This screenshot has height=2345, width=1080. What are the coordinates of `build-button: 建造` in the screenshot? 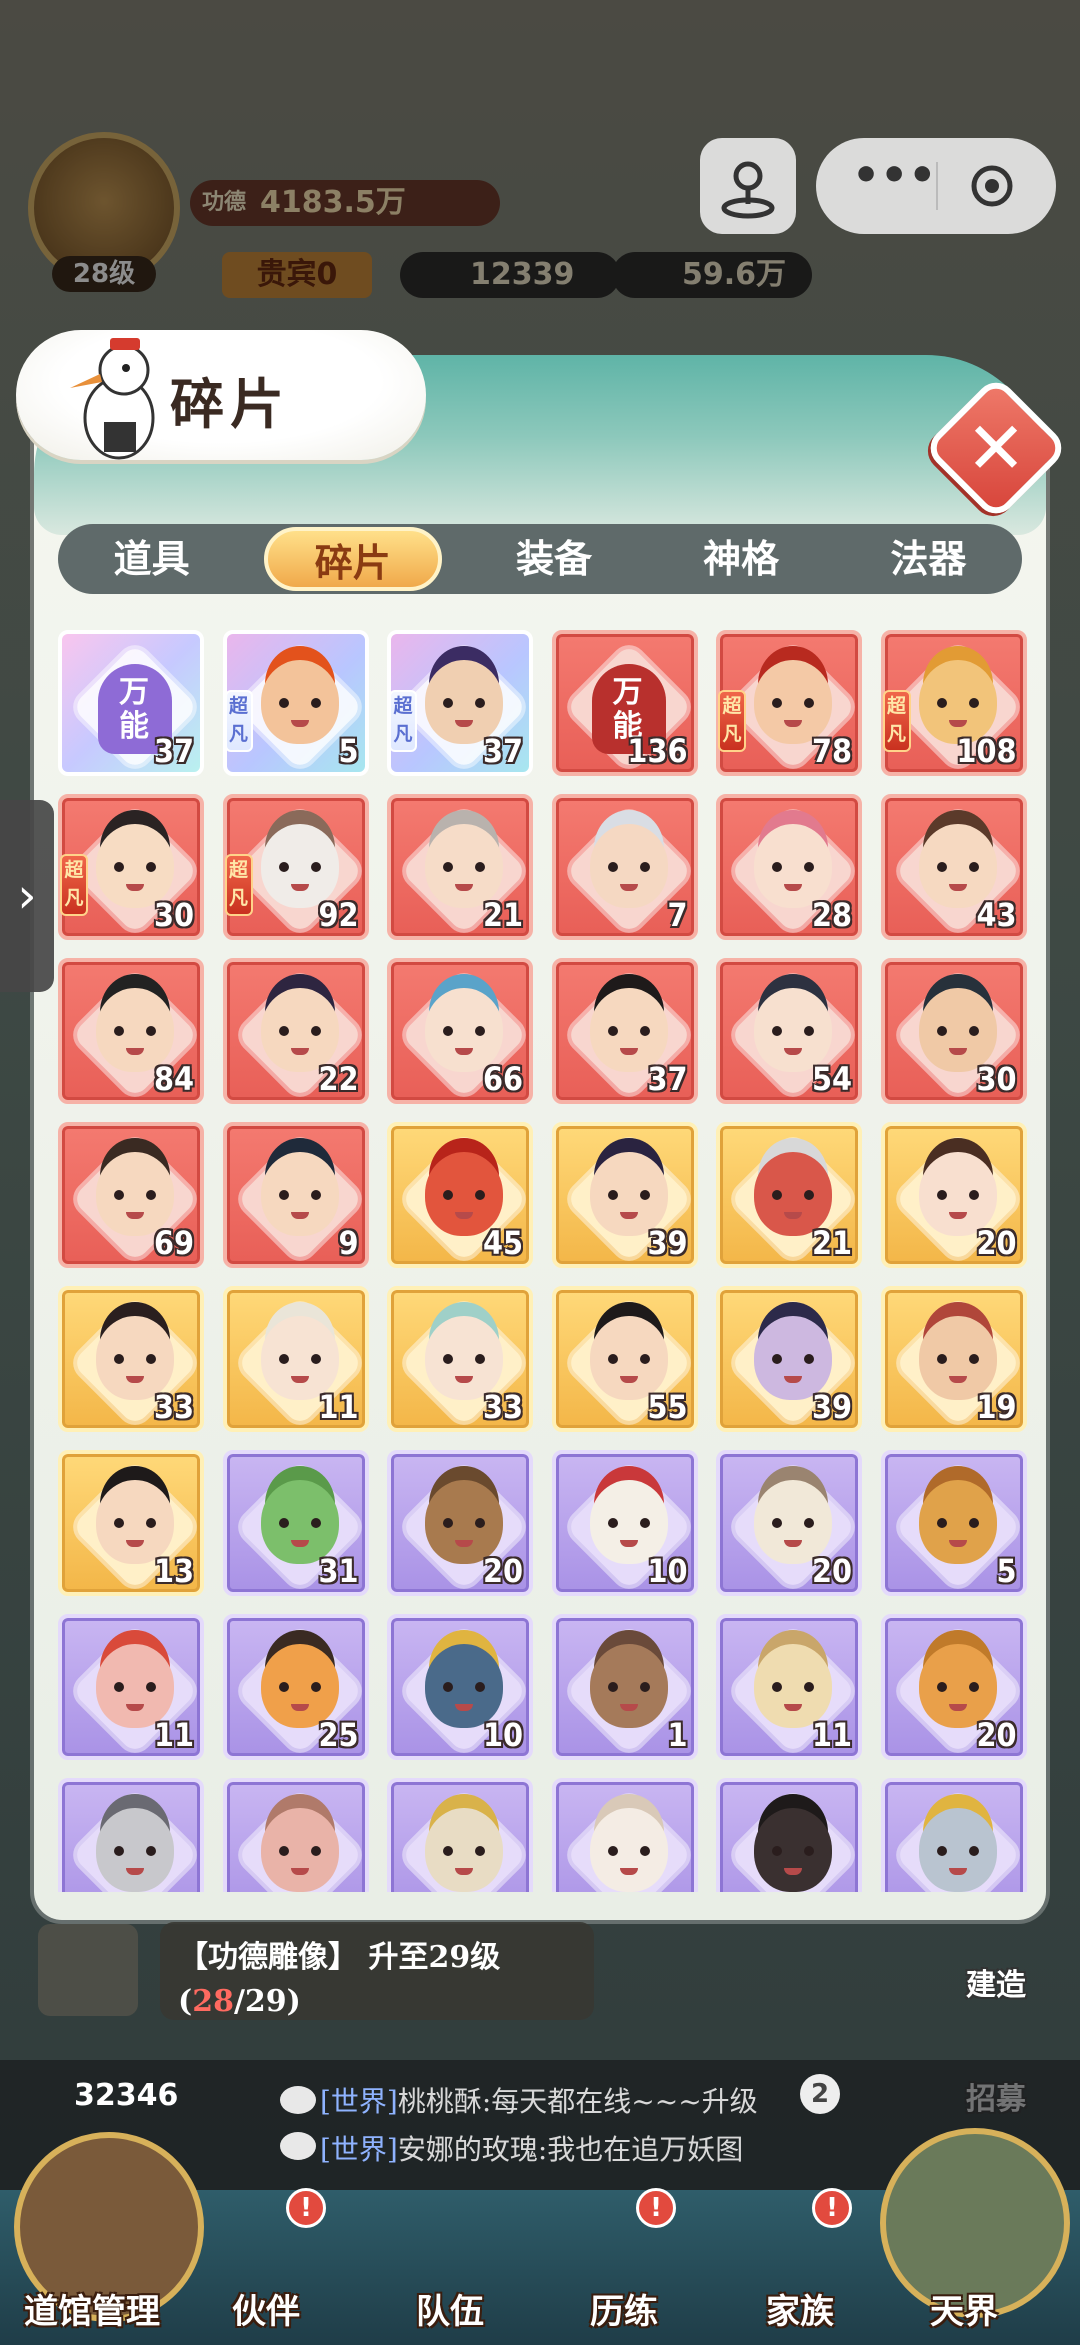 It's located at (996, 1982).